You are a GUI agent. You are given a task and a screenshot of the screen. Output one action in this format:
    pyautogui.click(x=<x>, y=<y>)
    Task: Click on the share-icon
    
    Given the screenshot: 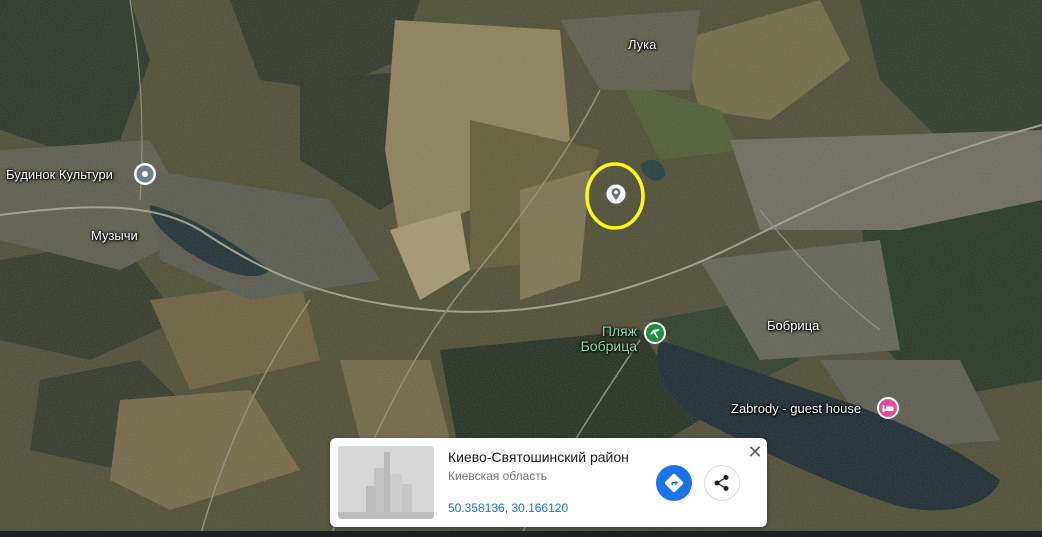 What is the action you would take?
    pyautogui.click(x=721, y=483)
    